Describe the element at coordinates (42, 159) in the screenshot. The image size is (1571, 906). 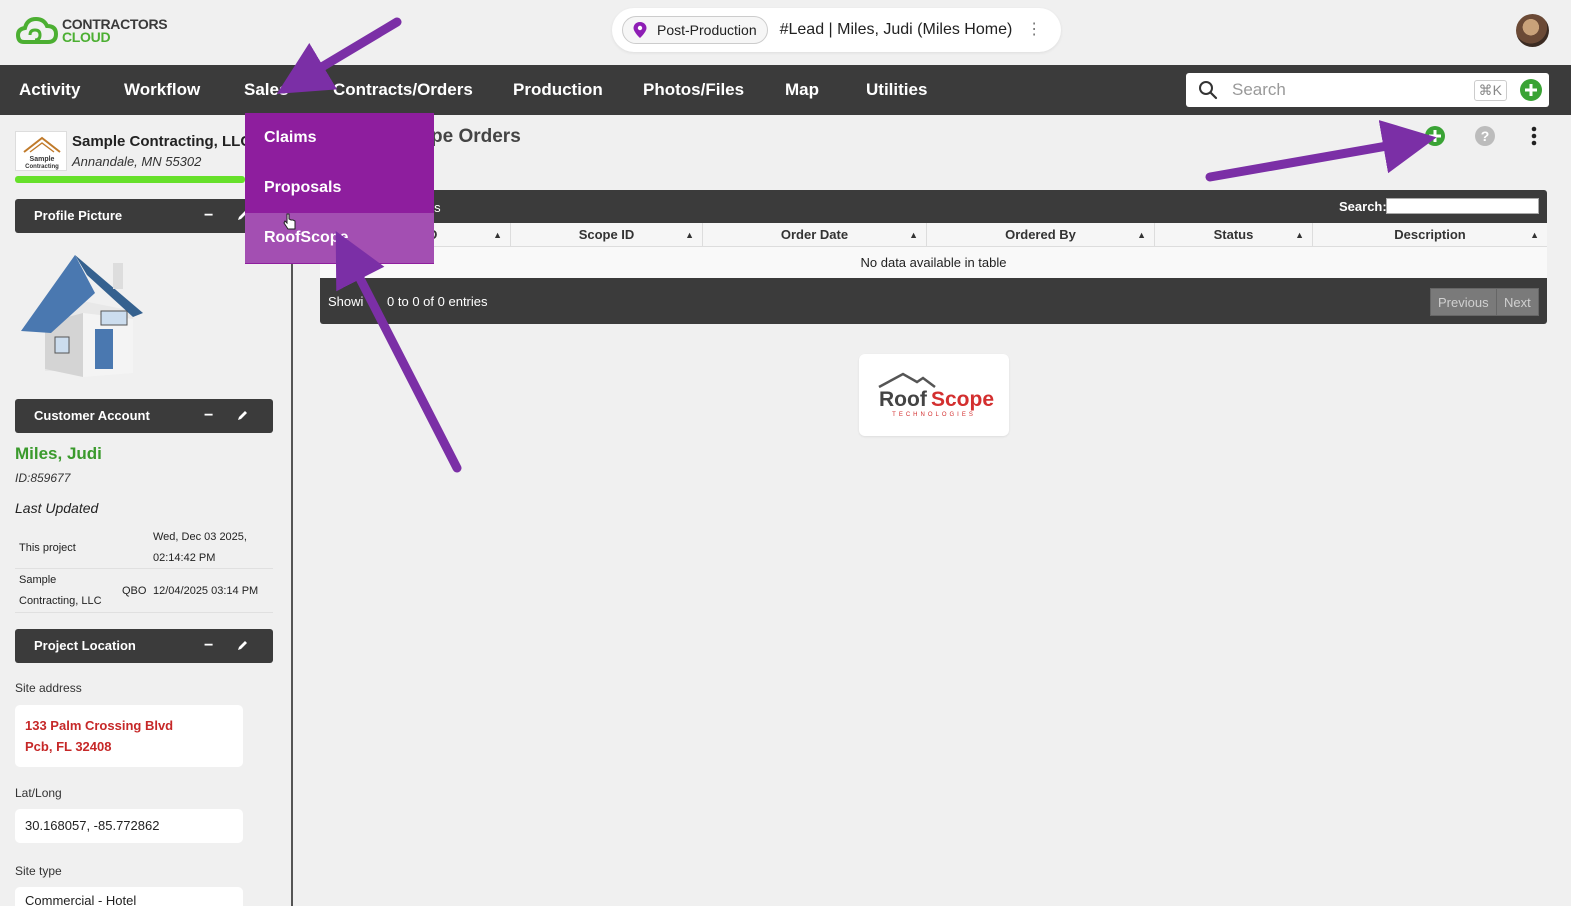
I see `svg-text: Sample` at that location.